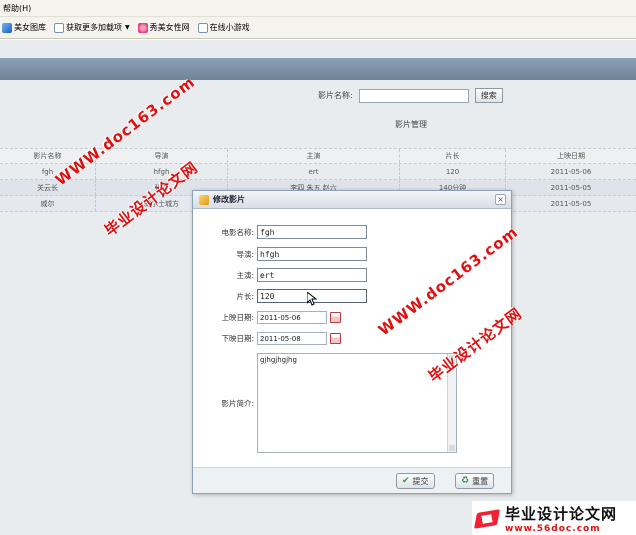 The height and width of the screenshot is (535, 636). What do you see at coordinates (48, 187) in the screenshot?
I see `table-cell: 关云长` at bounding box center [48, 187].